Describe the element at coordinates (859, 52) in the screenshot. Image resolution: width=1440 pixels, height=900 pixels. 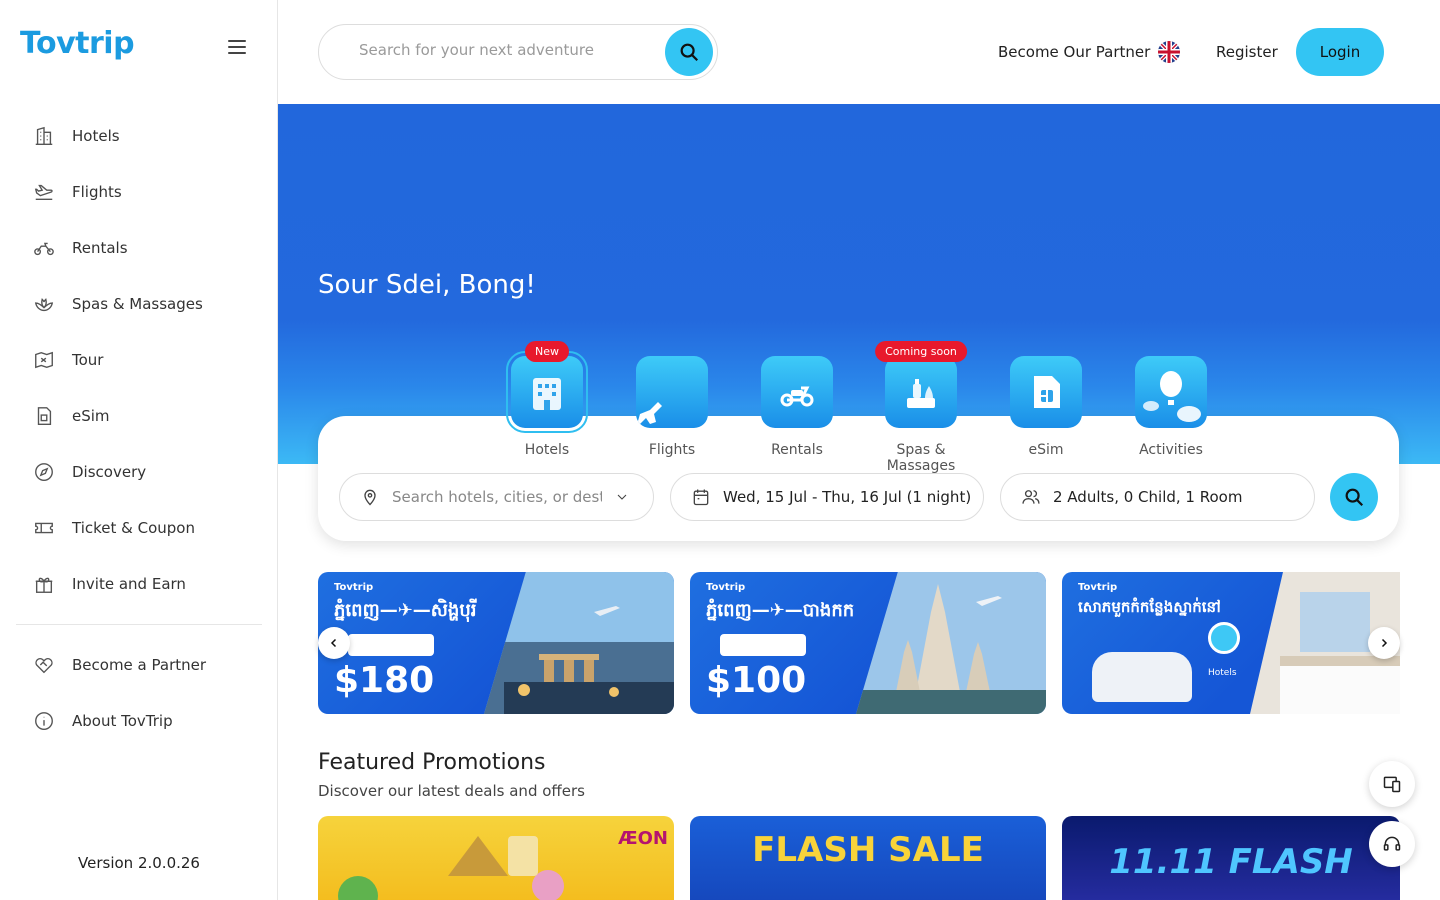
I see `top-header: Become Our Partner Register Login` at that location.